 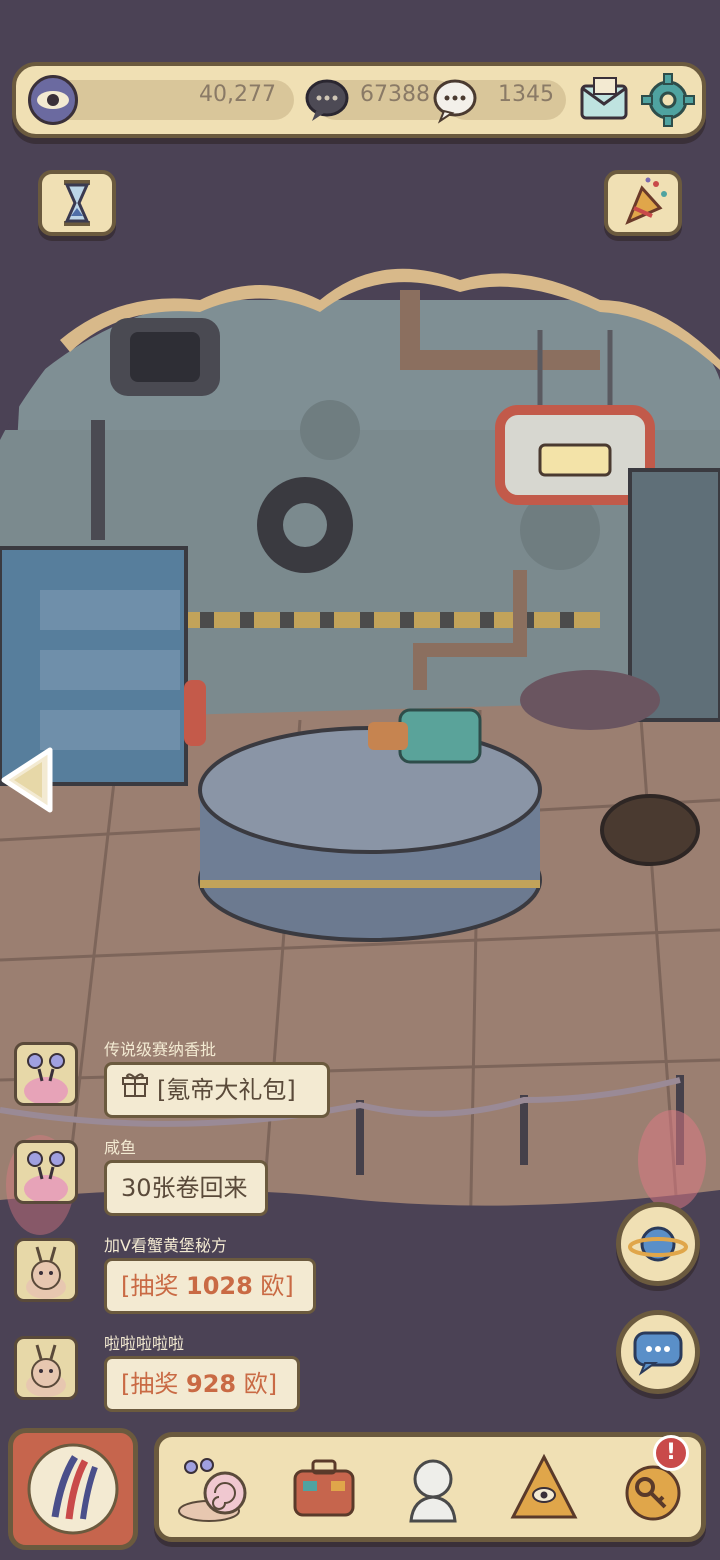 I want to click on back-arrow-icon, so click(x=27, y=780).